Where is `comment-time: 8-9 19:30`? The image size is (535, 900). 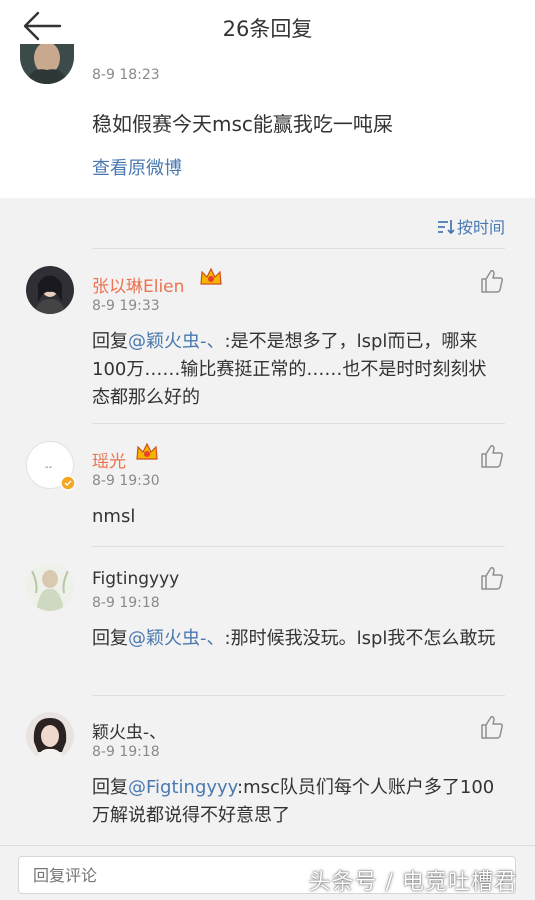
comment-time: 8-9 19:30 is located at coordinates (126, 481).